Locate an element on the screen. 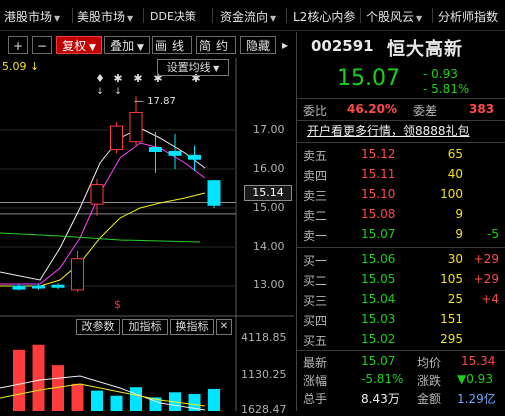 The image size is (505, 416). committee-diff-value: 383 is located at coordinates (482, 109).